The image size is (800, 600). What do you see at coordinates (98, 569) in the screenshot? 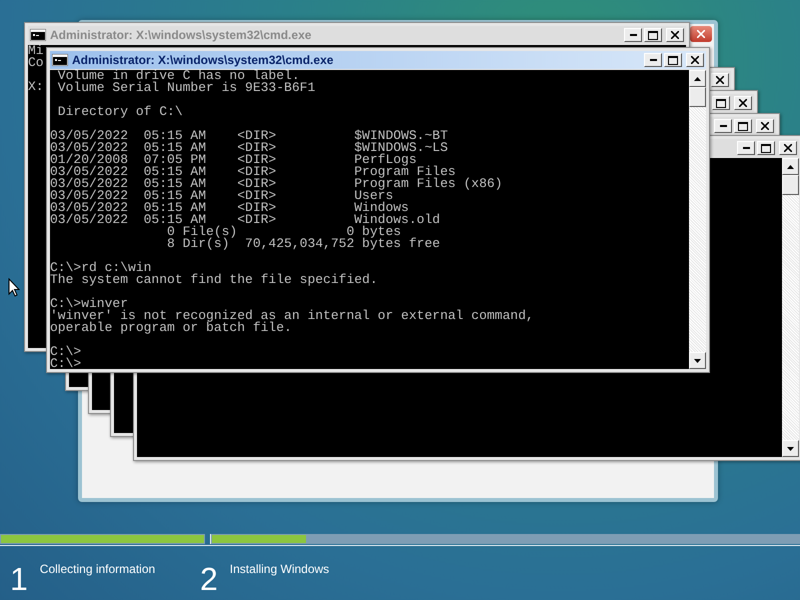
I see `step-label: Collecting information` at bounding box center [98, 569].